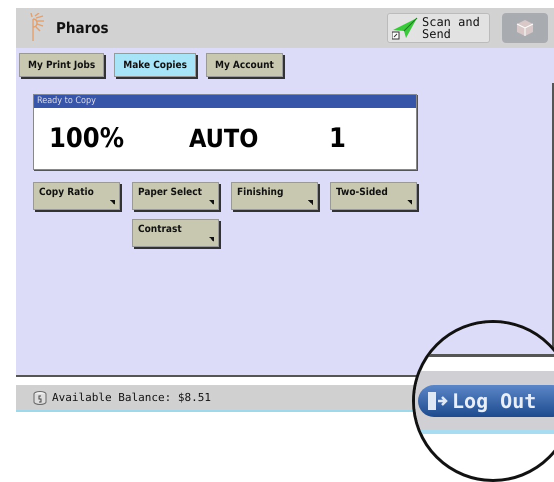  Describe the element at coordinates (337, 138) in the screenshot. I see `copies-value: 1` at that location.